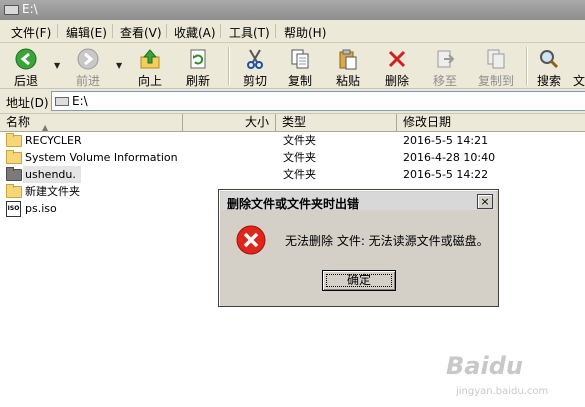 The image size is (585, 407). What do you see at coordinates (119, 65) in the screenshot?
I see `forward-dropdown-icon: ▼` at bounding box center [119, 65].